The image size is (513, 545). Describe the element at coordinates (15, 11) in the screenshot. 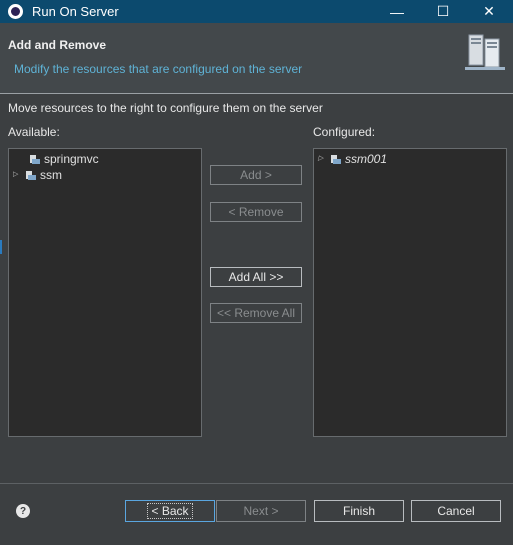

I see `eclipse-icon` at that location.